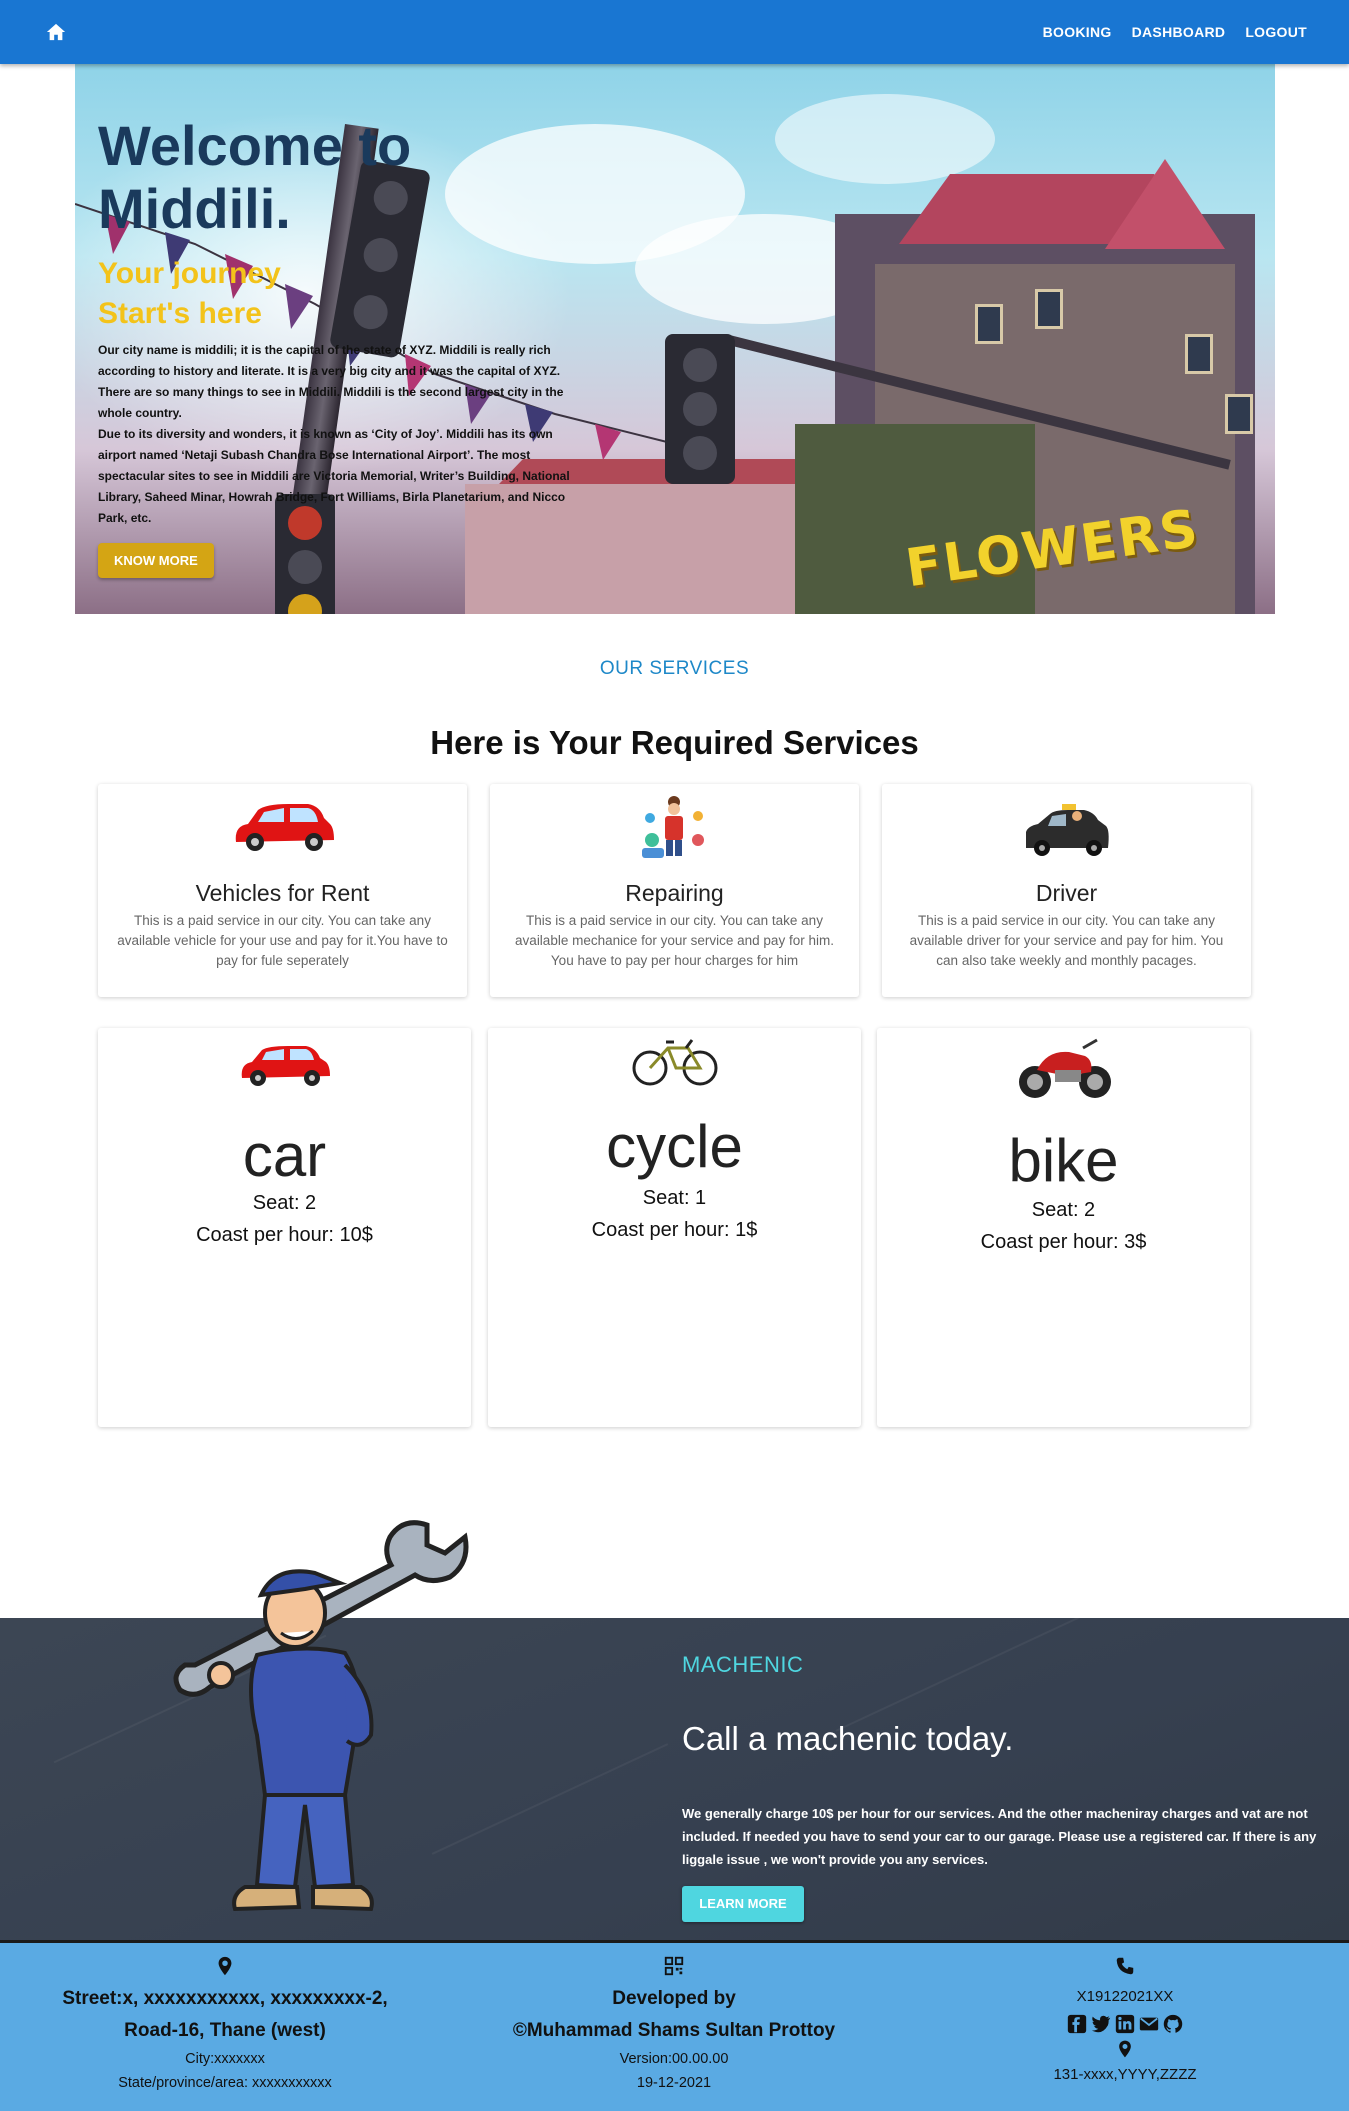 The height and width of the screenshot is (2111, 1349). What do you see at coordinates (1125, 1966) in the screenshot?
I see `phone-icon` at bounding box center [1125, 1966].